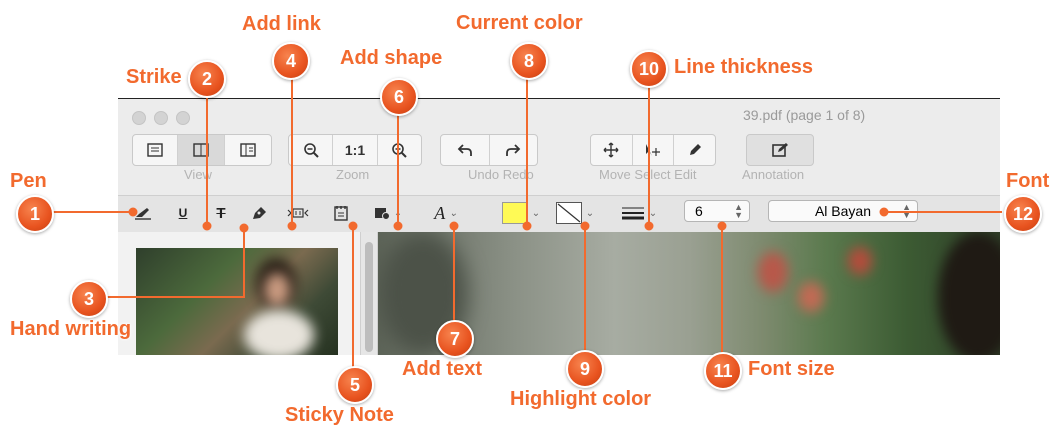 The width and height of the screenshot is (1061, 430). I want to click on callout-badge-2: 2, so click(207, 79).